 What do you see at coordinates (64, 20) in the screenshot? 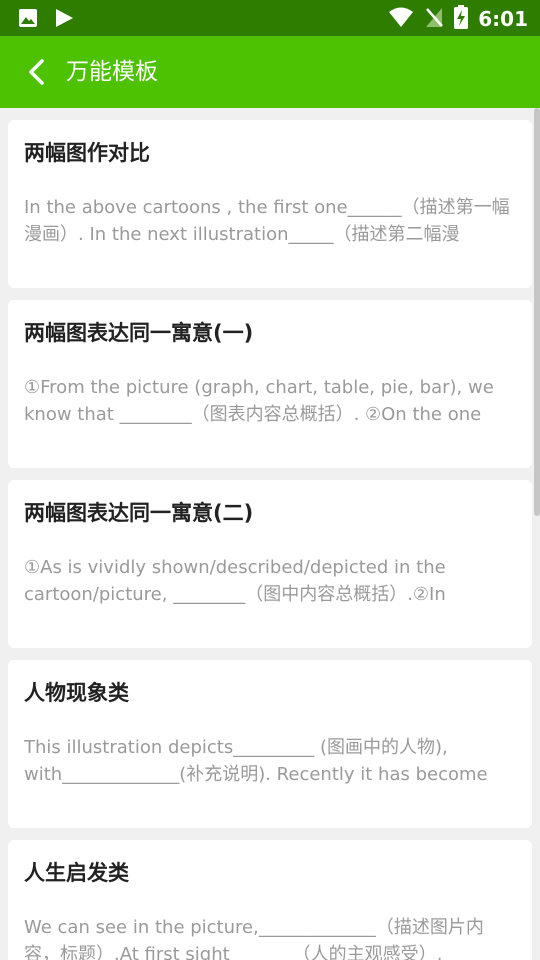
I see `play-store-icon` at bounding box center [64, 20].